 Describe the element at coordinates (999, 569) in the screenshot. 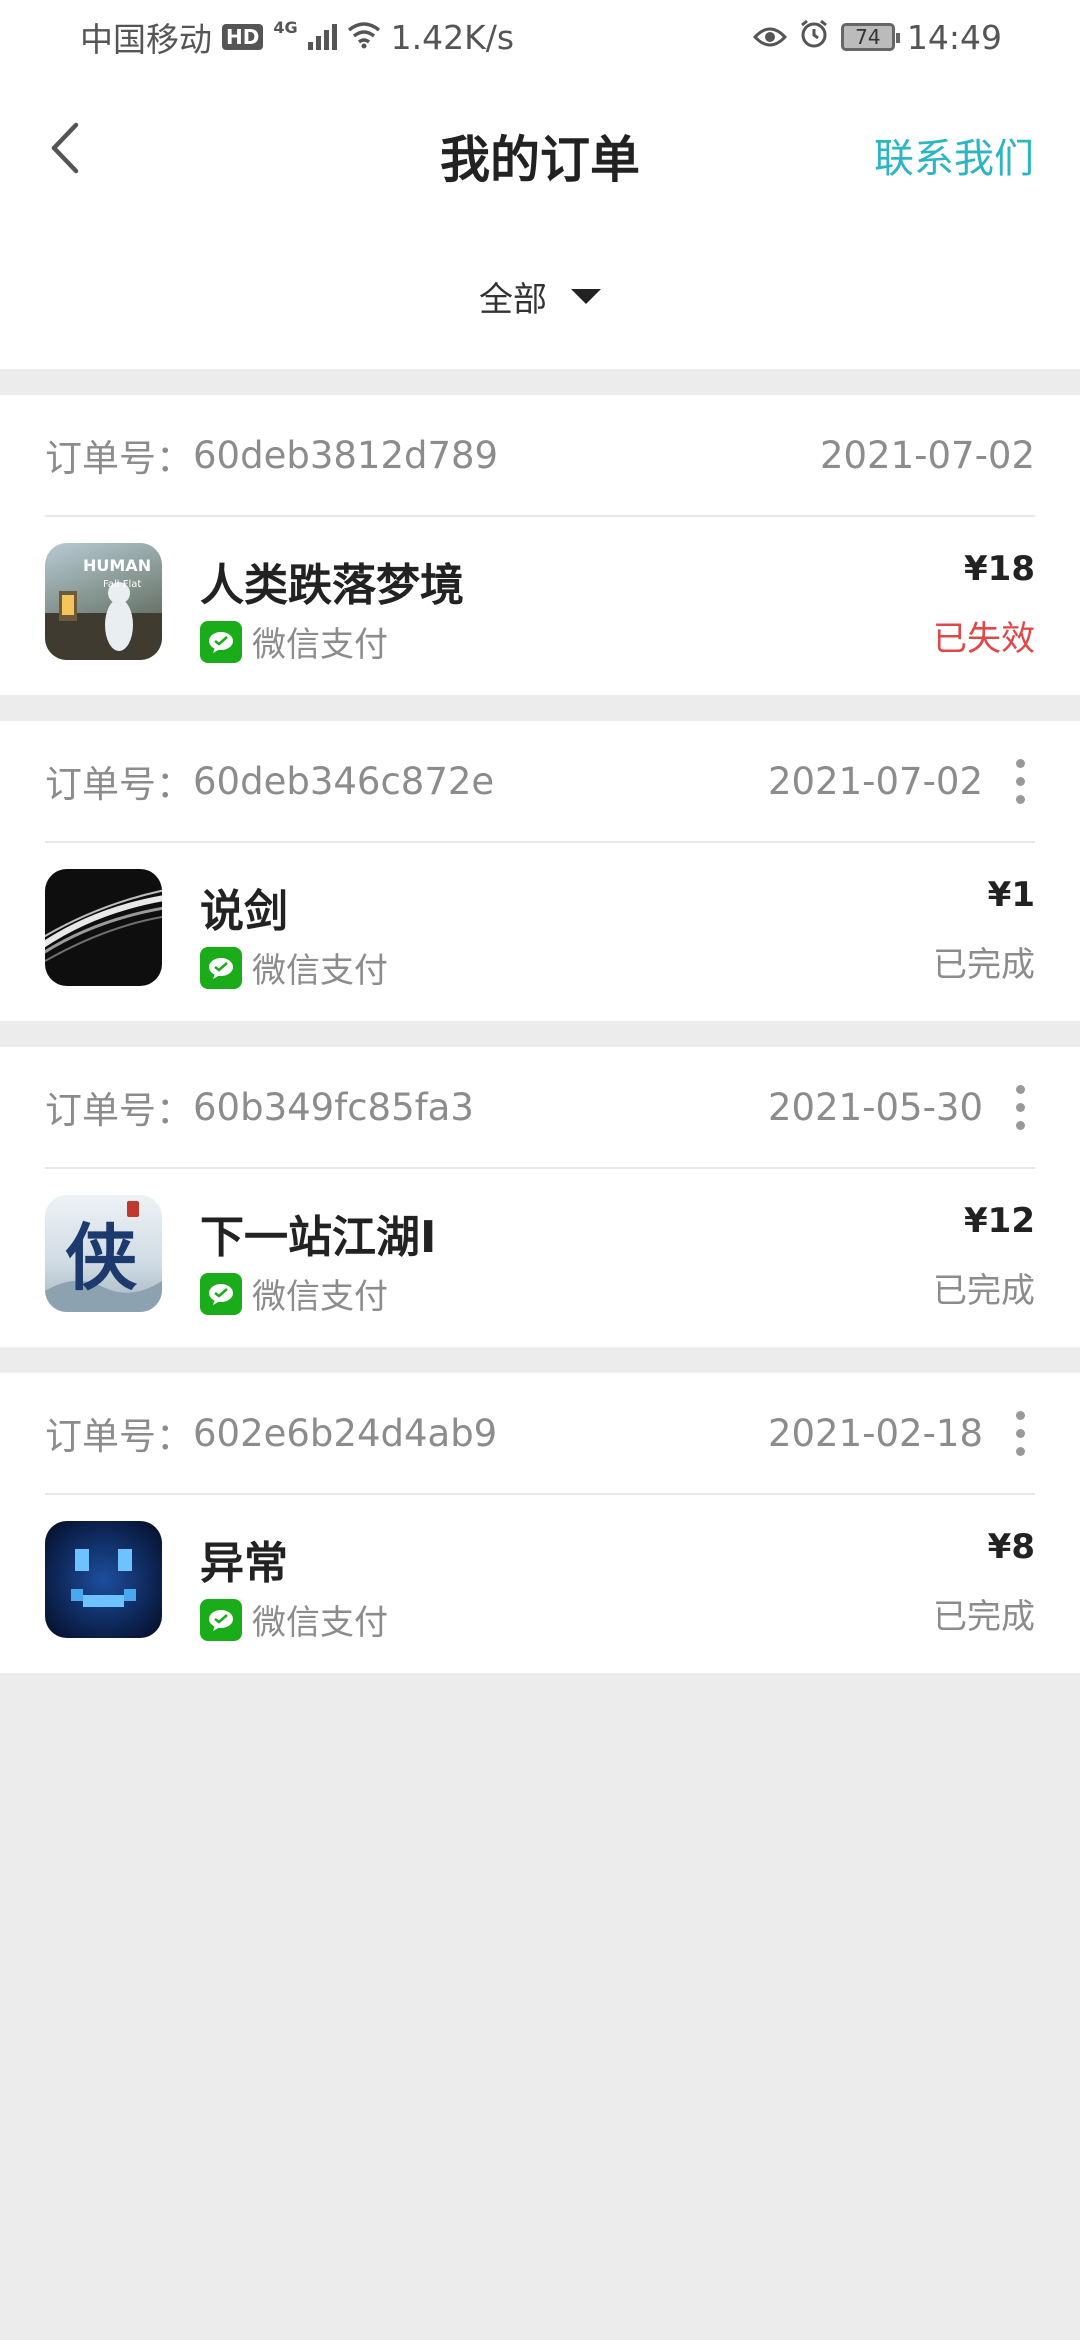

I see `order-price: ¥18` at that location.